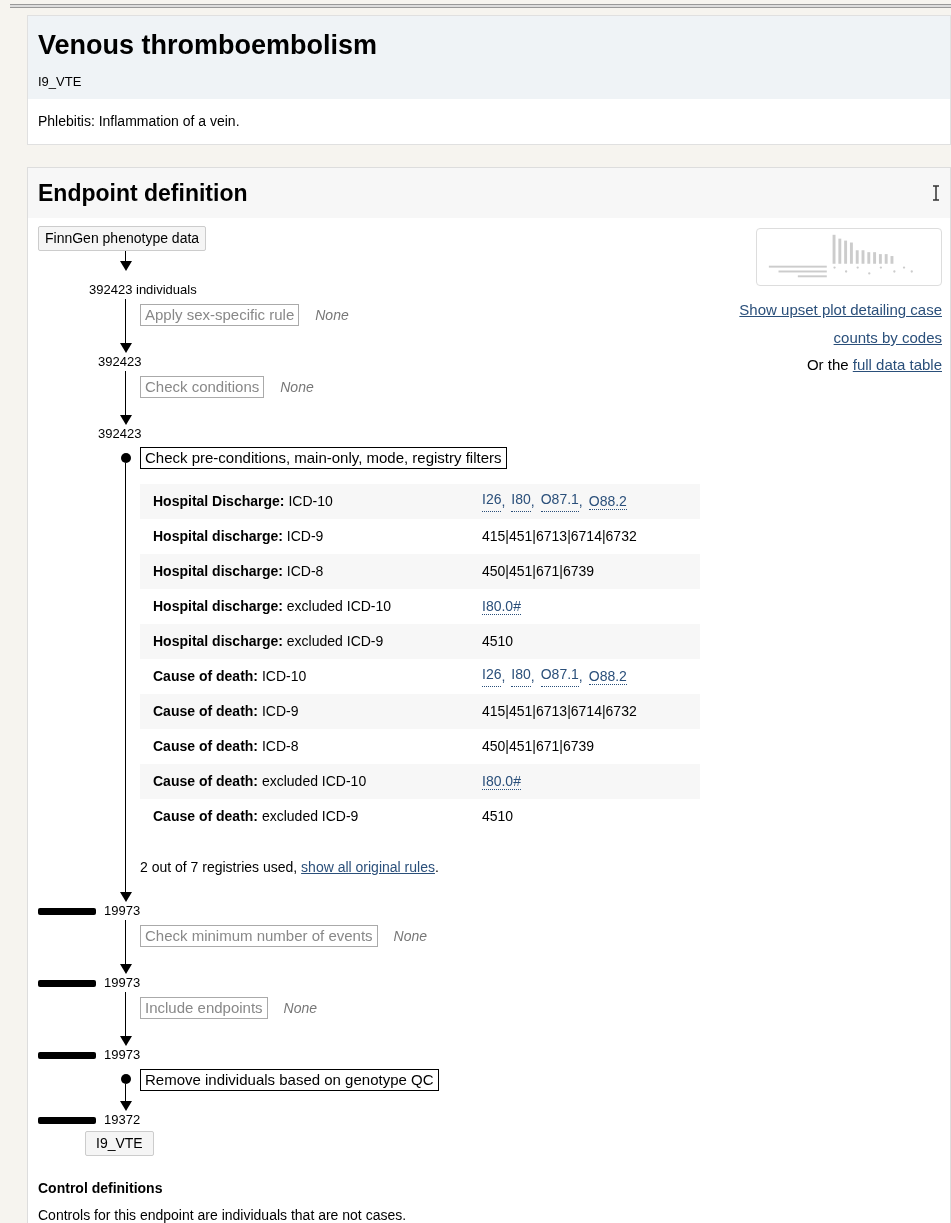 This screenshot has height=1223, width=951. Describe the element at coordinates (220, 315) in the screenshot. I see `step-label: Apply sex-specific rule` at that location.